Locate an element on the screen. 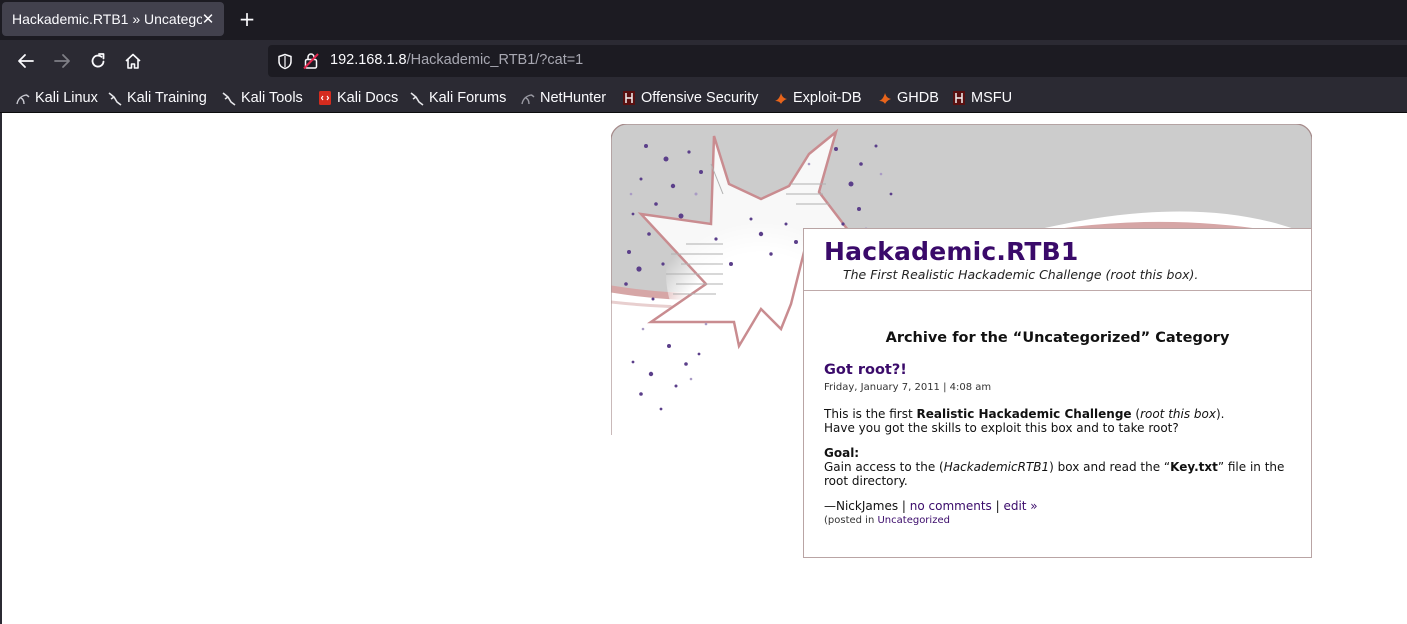  nethunter-icon is located at coordinates (528, 98).